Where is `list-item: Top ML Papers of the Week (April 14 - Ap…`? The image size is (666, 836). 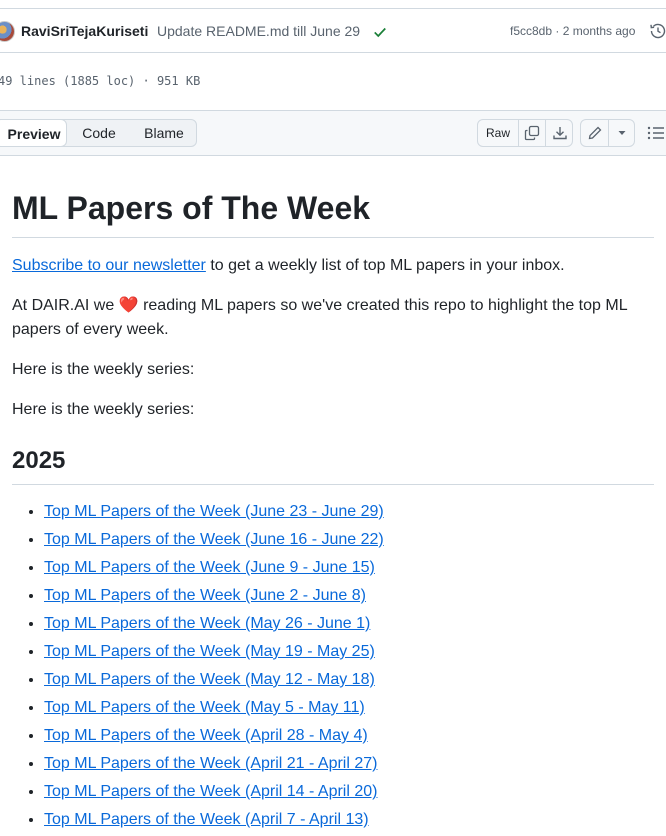 list-item: Top ML Papers of the Week (April 14 - Ap… is located at coordinates (214, 794).